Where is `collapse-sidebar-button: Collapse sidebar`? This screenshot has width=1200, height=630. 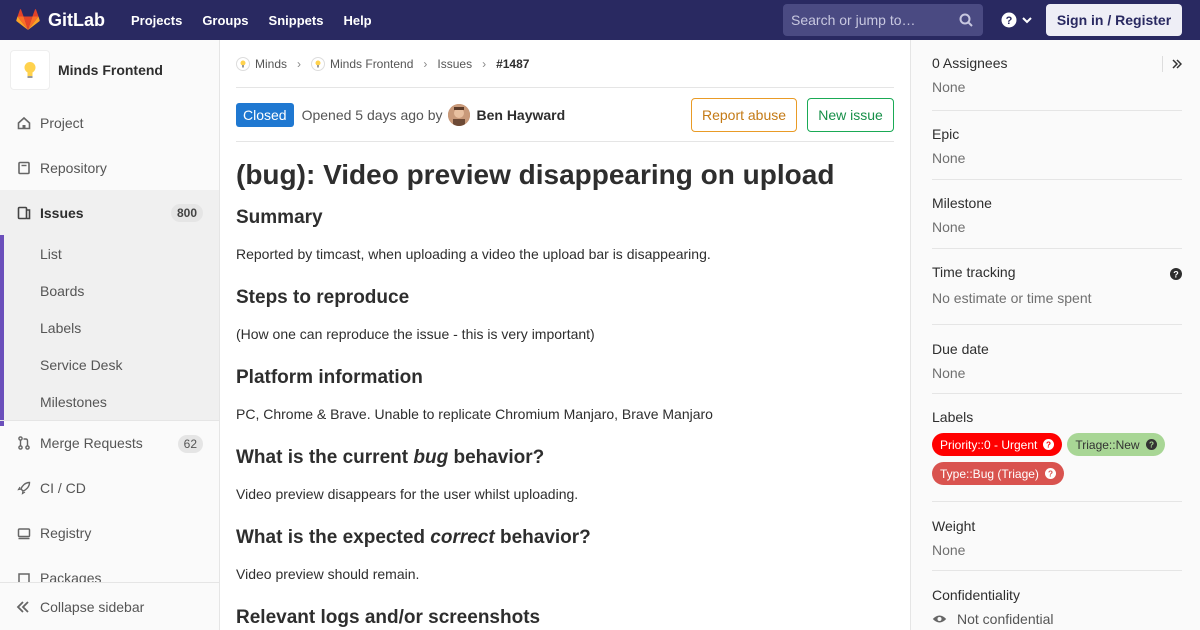 collapse-sidebar-button: Collapse sidebar is located at coordinates (109, 606).